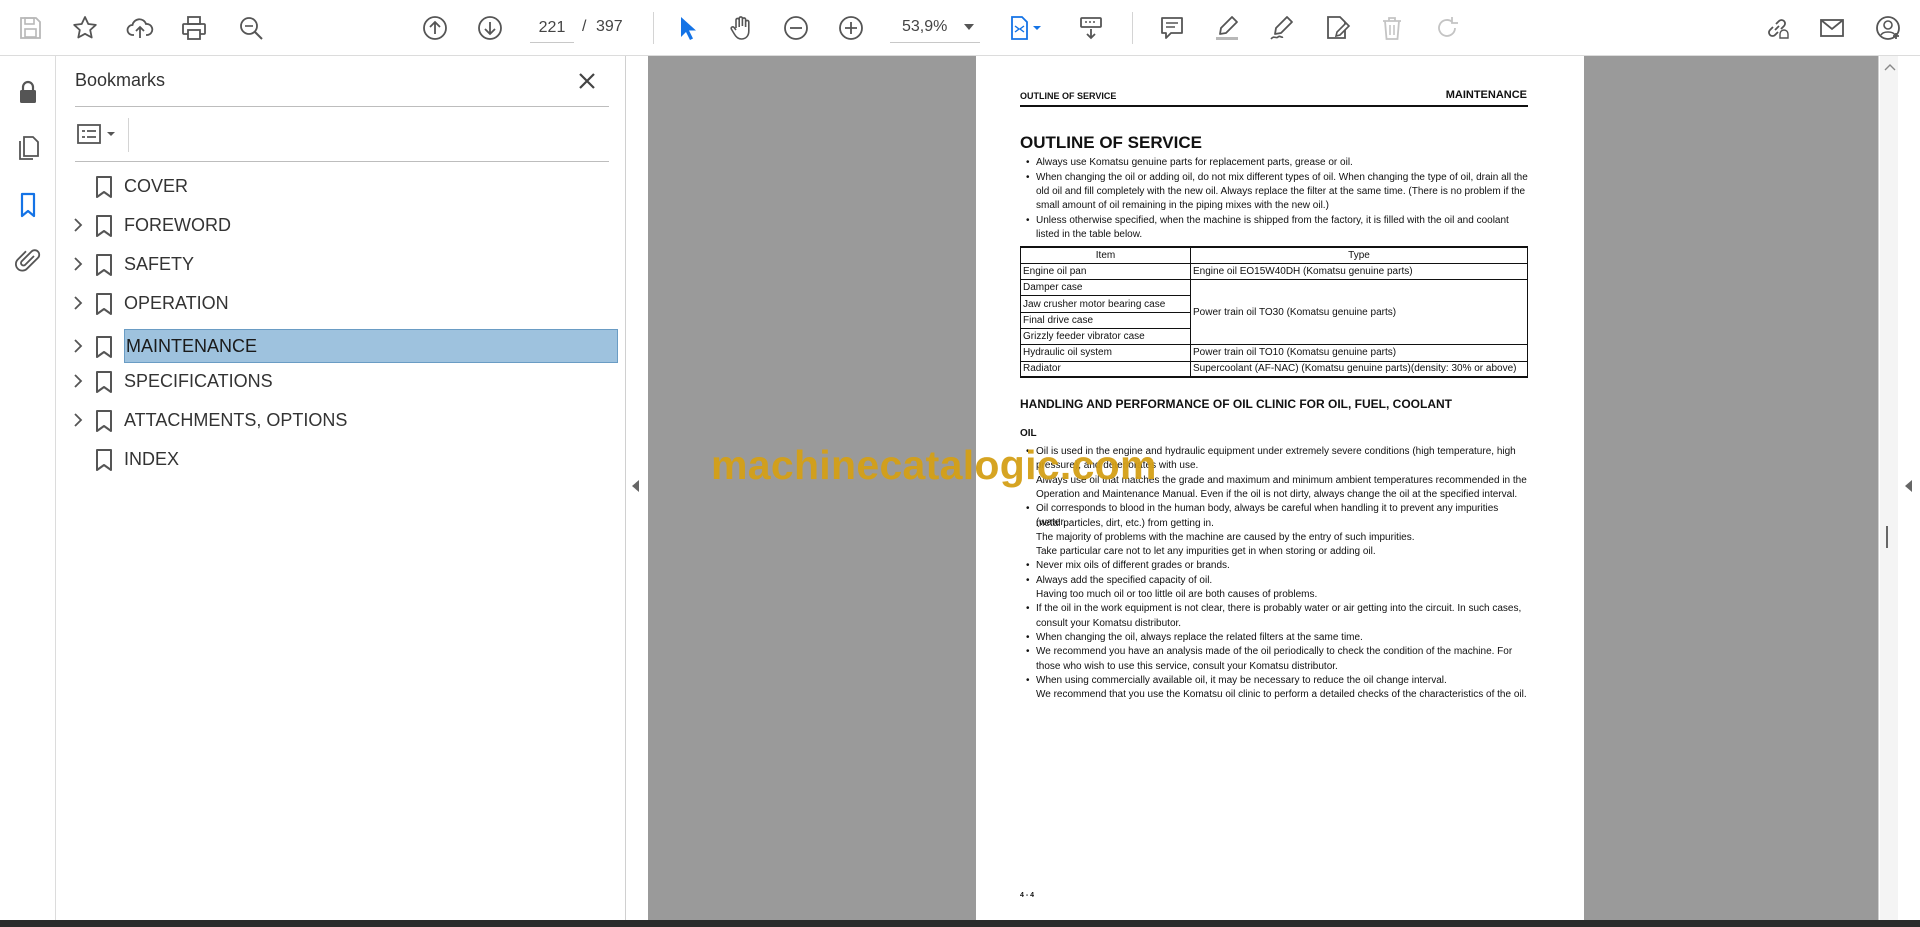  I want to click on bookmark-label: SPECIFICATIONS, so click(198, 381).